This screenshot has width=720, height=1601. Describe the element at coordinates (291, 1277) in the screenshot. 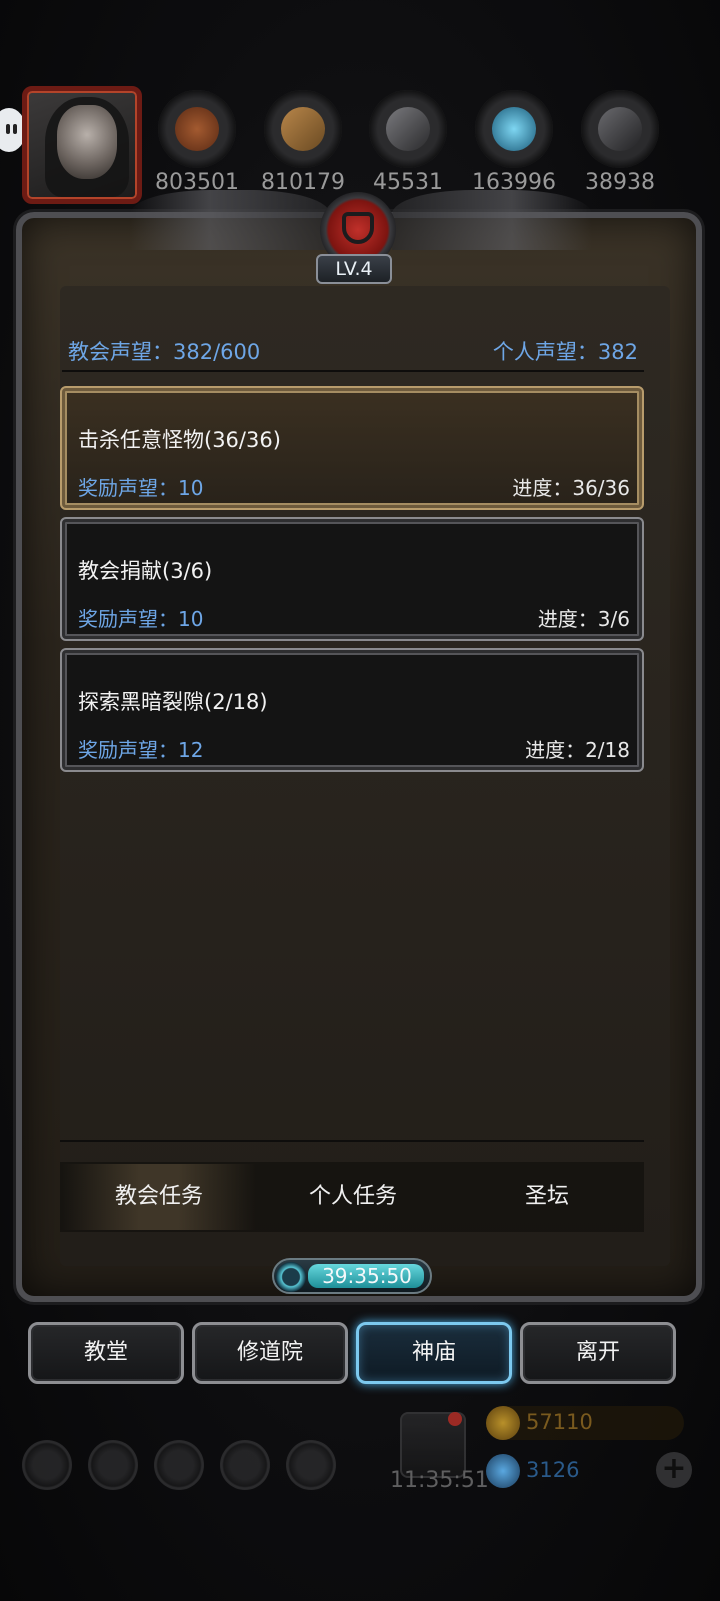

I see `clock-icon` at that location.